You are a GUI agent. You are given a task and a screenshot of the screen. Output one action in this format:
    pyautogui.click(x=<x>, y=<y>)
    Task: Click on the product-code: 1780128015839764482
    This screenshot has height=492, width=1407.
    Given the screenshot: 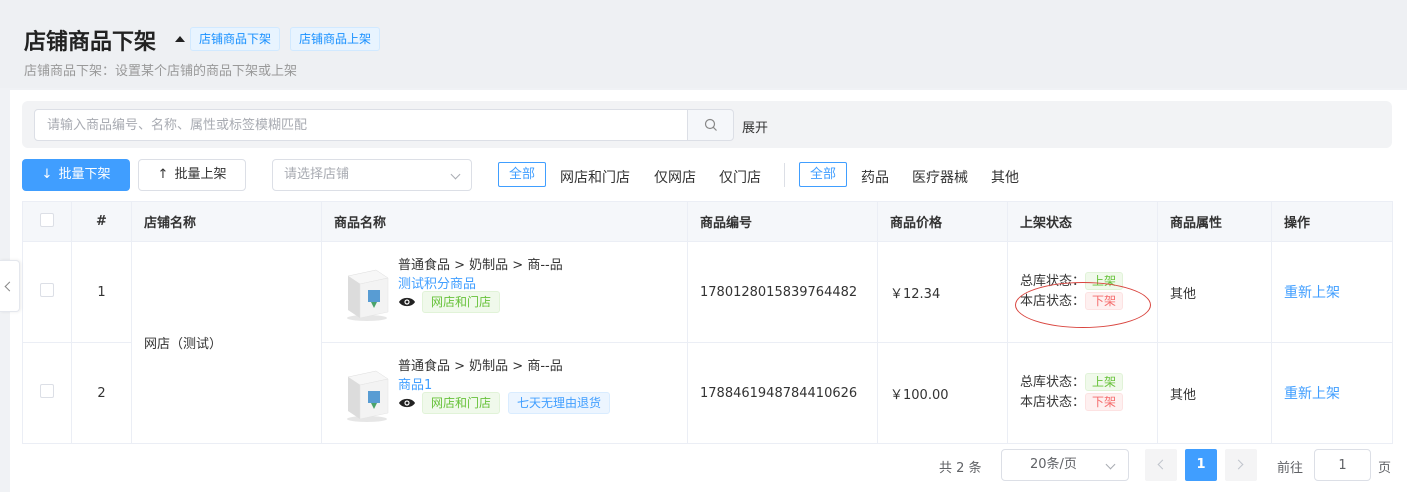 What is the action you would take?
    pyautogui.click(x=782, y=292)
    